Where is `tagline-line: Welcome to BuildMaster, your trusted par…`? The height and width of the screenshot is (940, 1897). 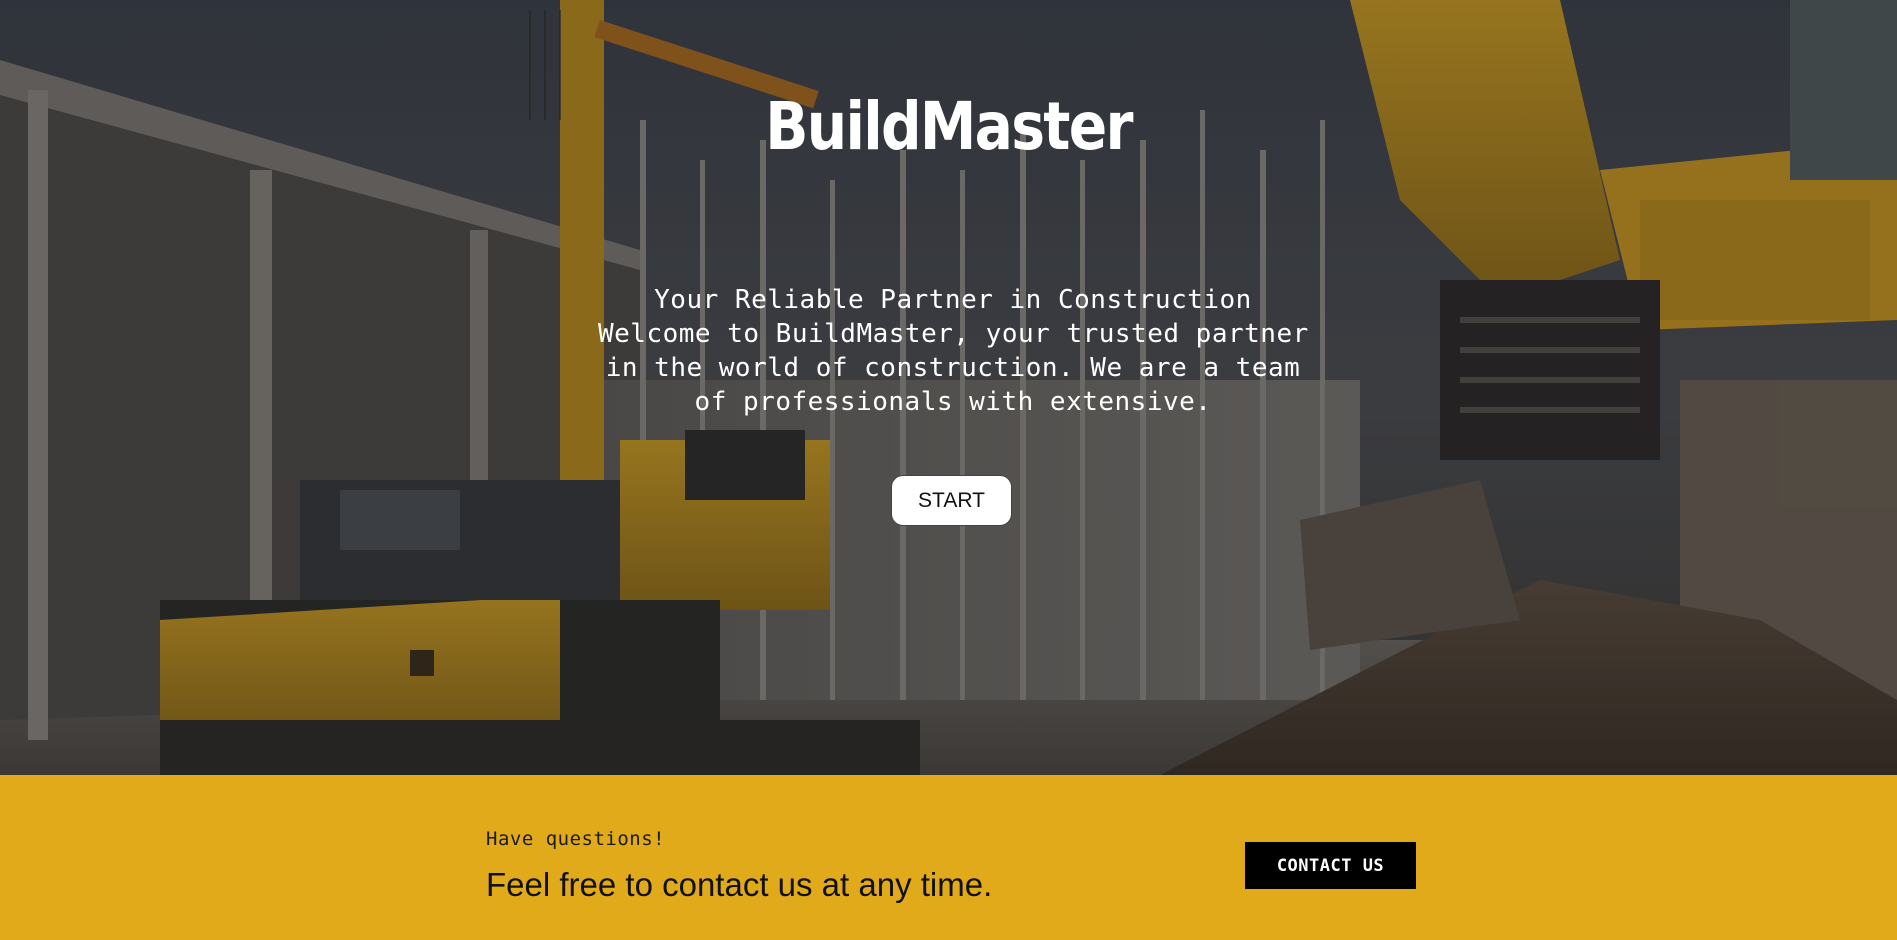
tagline-line: Welcome to BuildMaster, your trusted par… is located at coordinates (953, 334).